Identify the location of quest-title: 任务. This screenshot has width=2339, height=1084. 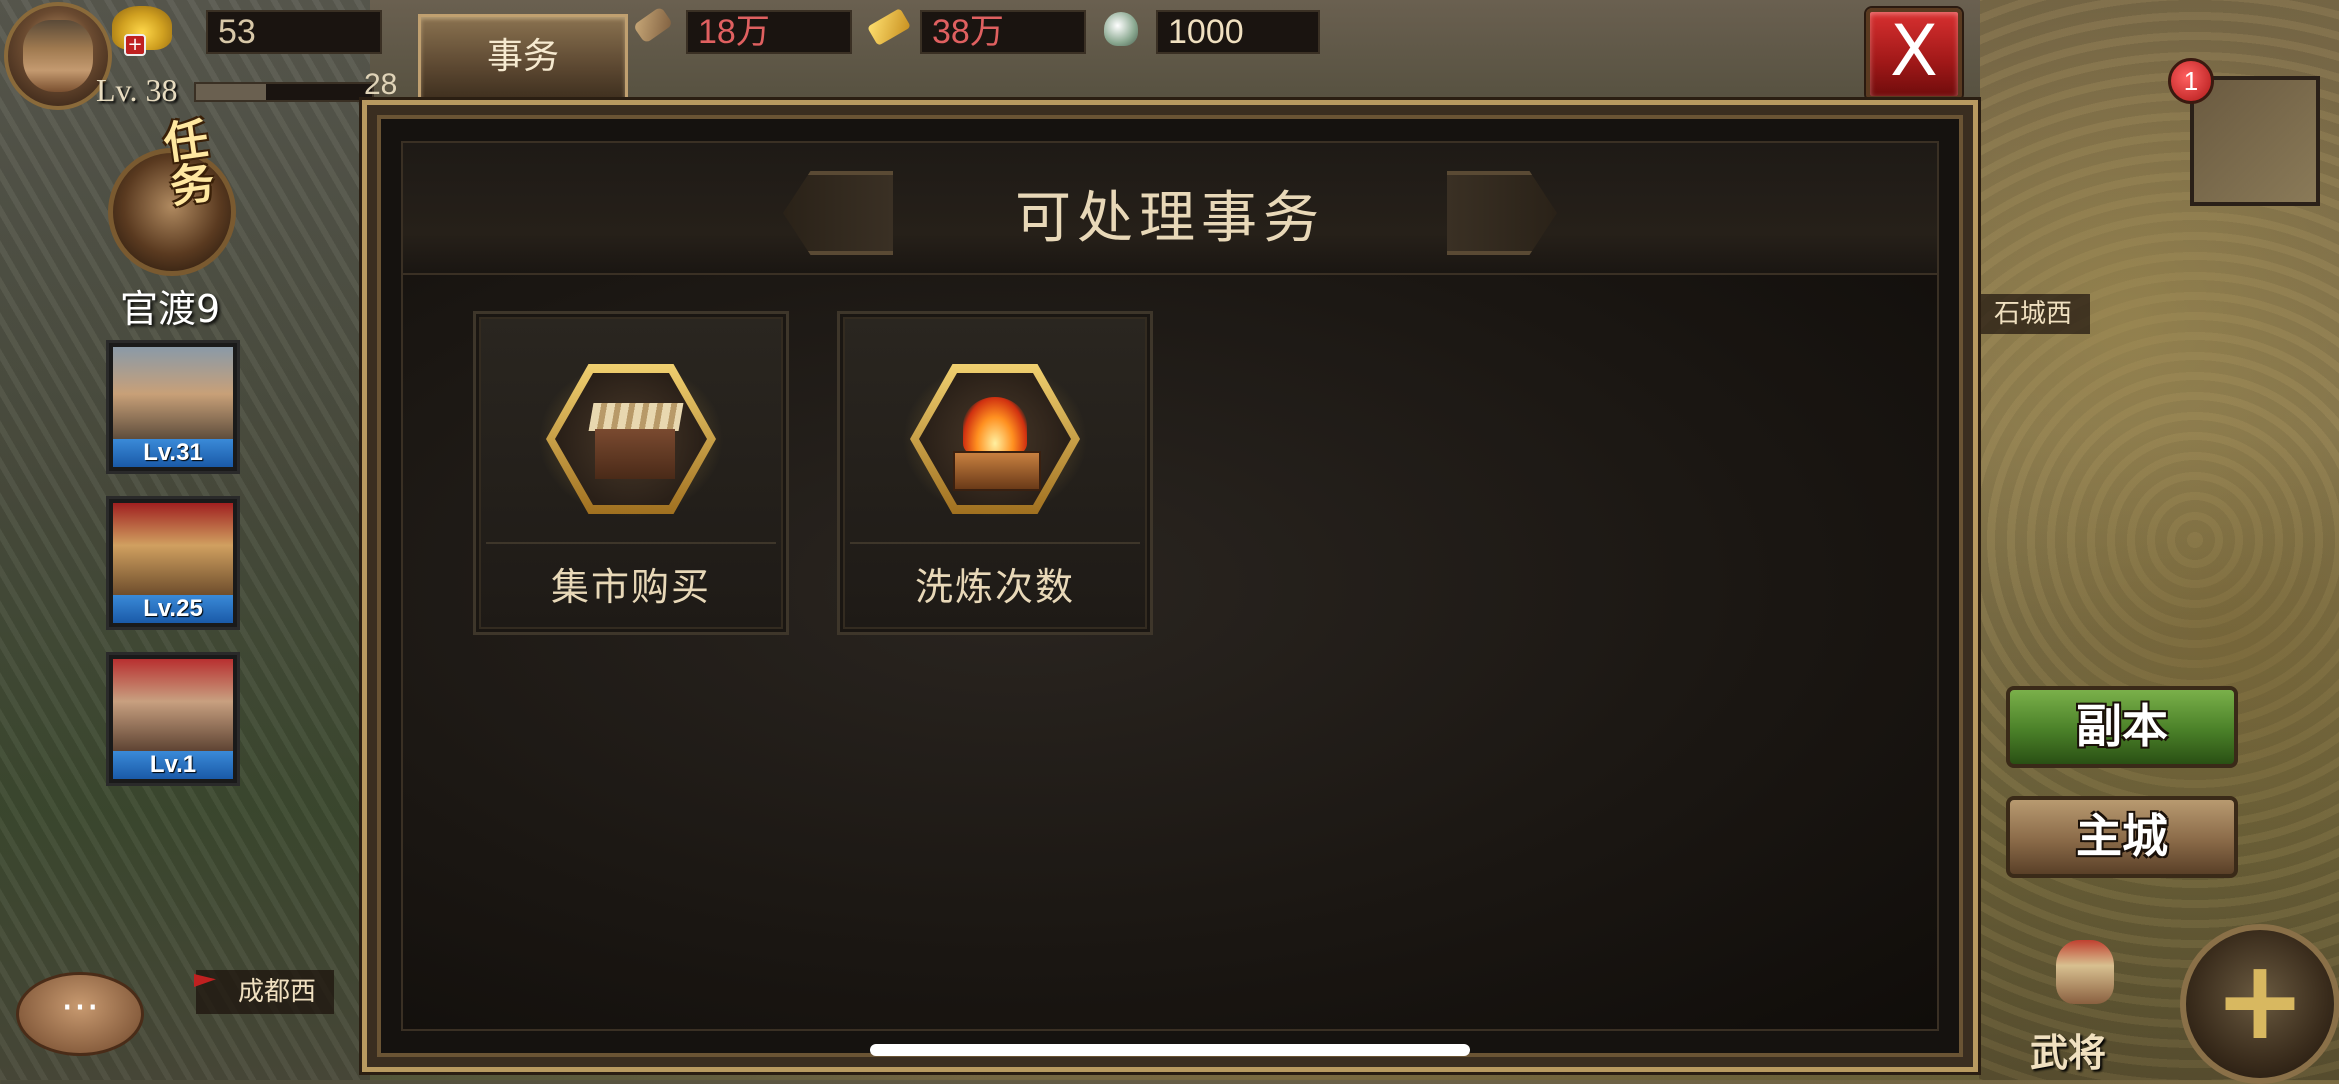
(184, 162).